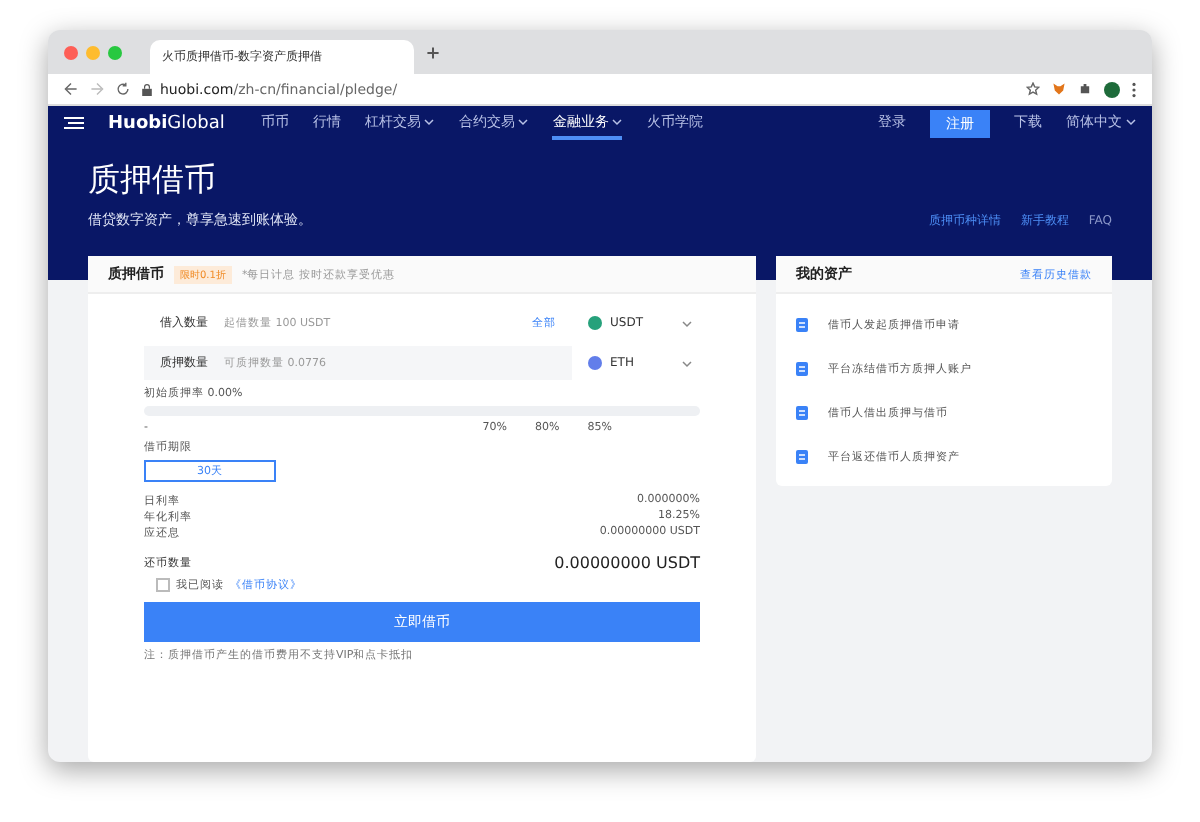  What do you see at coordinates (1085, 89) in the screenshot?
I see `puzzle-icon` at bounding box center [1085, 89].